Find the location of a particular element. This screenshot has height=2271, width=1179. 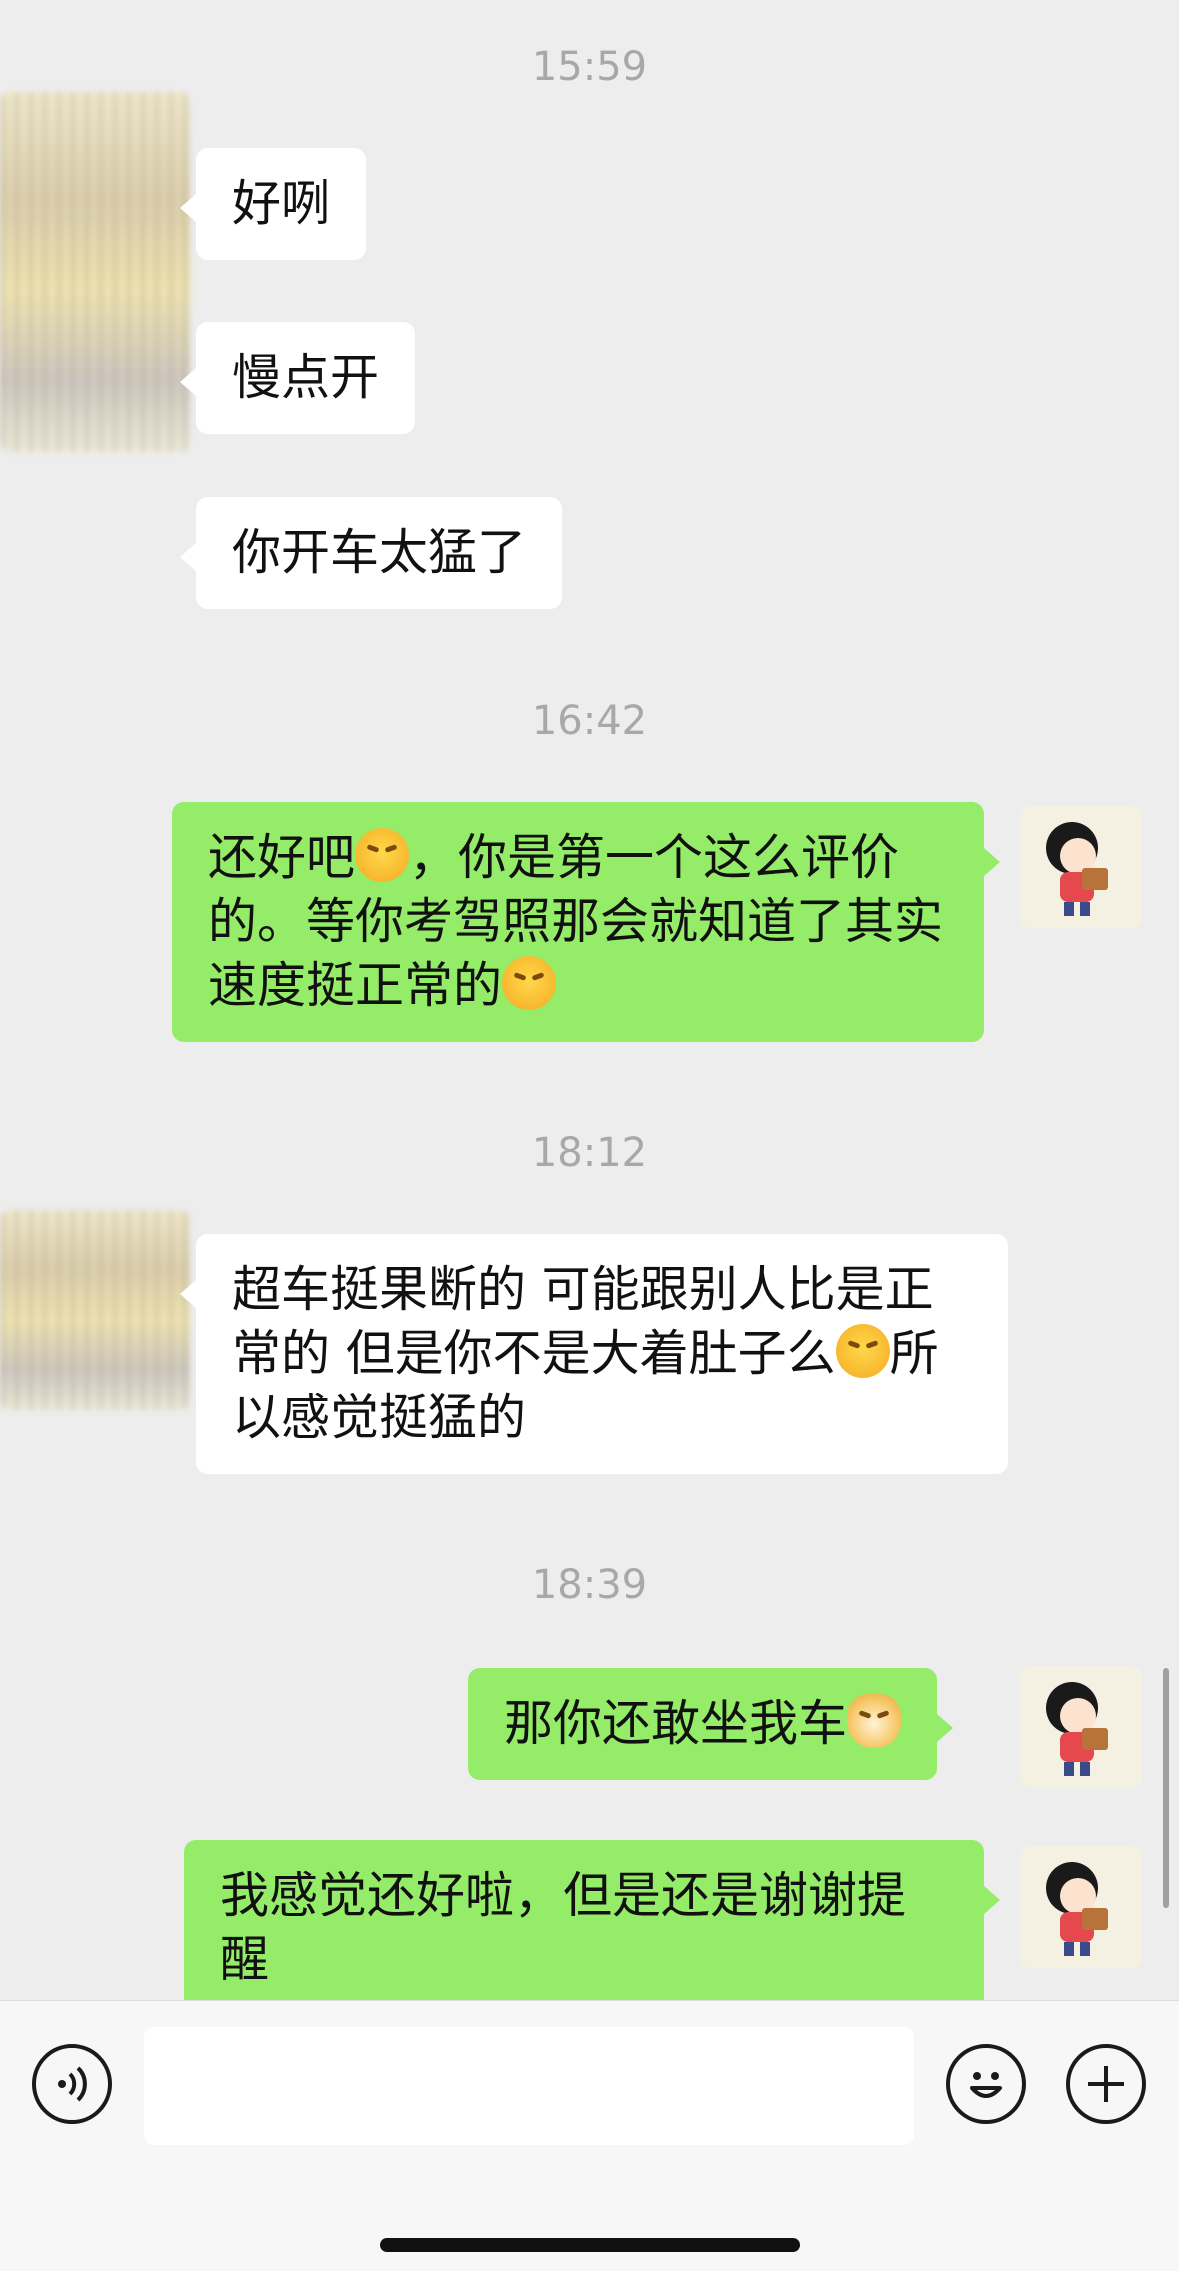

plus-icon is located at coordinates (1106, 2084).